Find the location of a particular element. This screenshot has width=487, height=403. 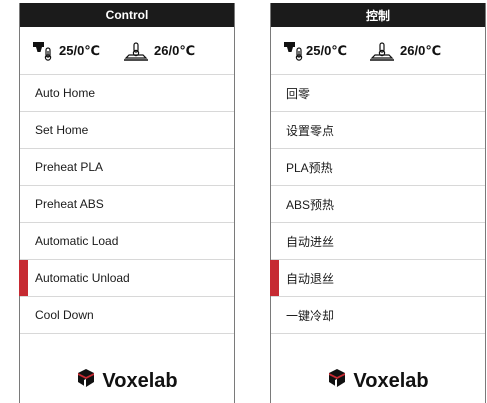

page-title: 控制 is located at coordinates (377, 15).